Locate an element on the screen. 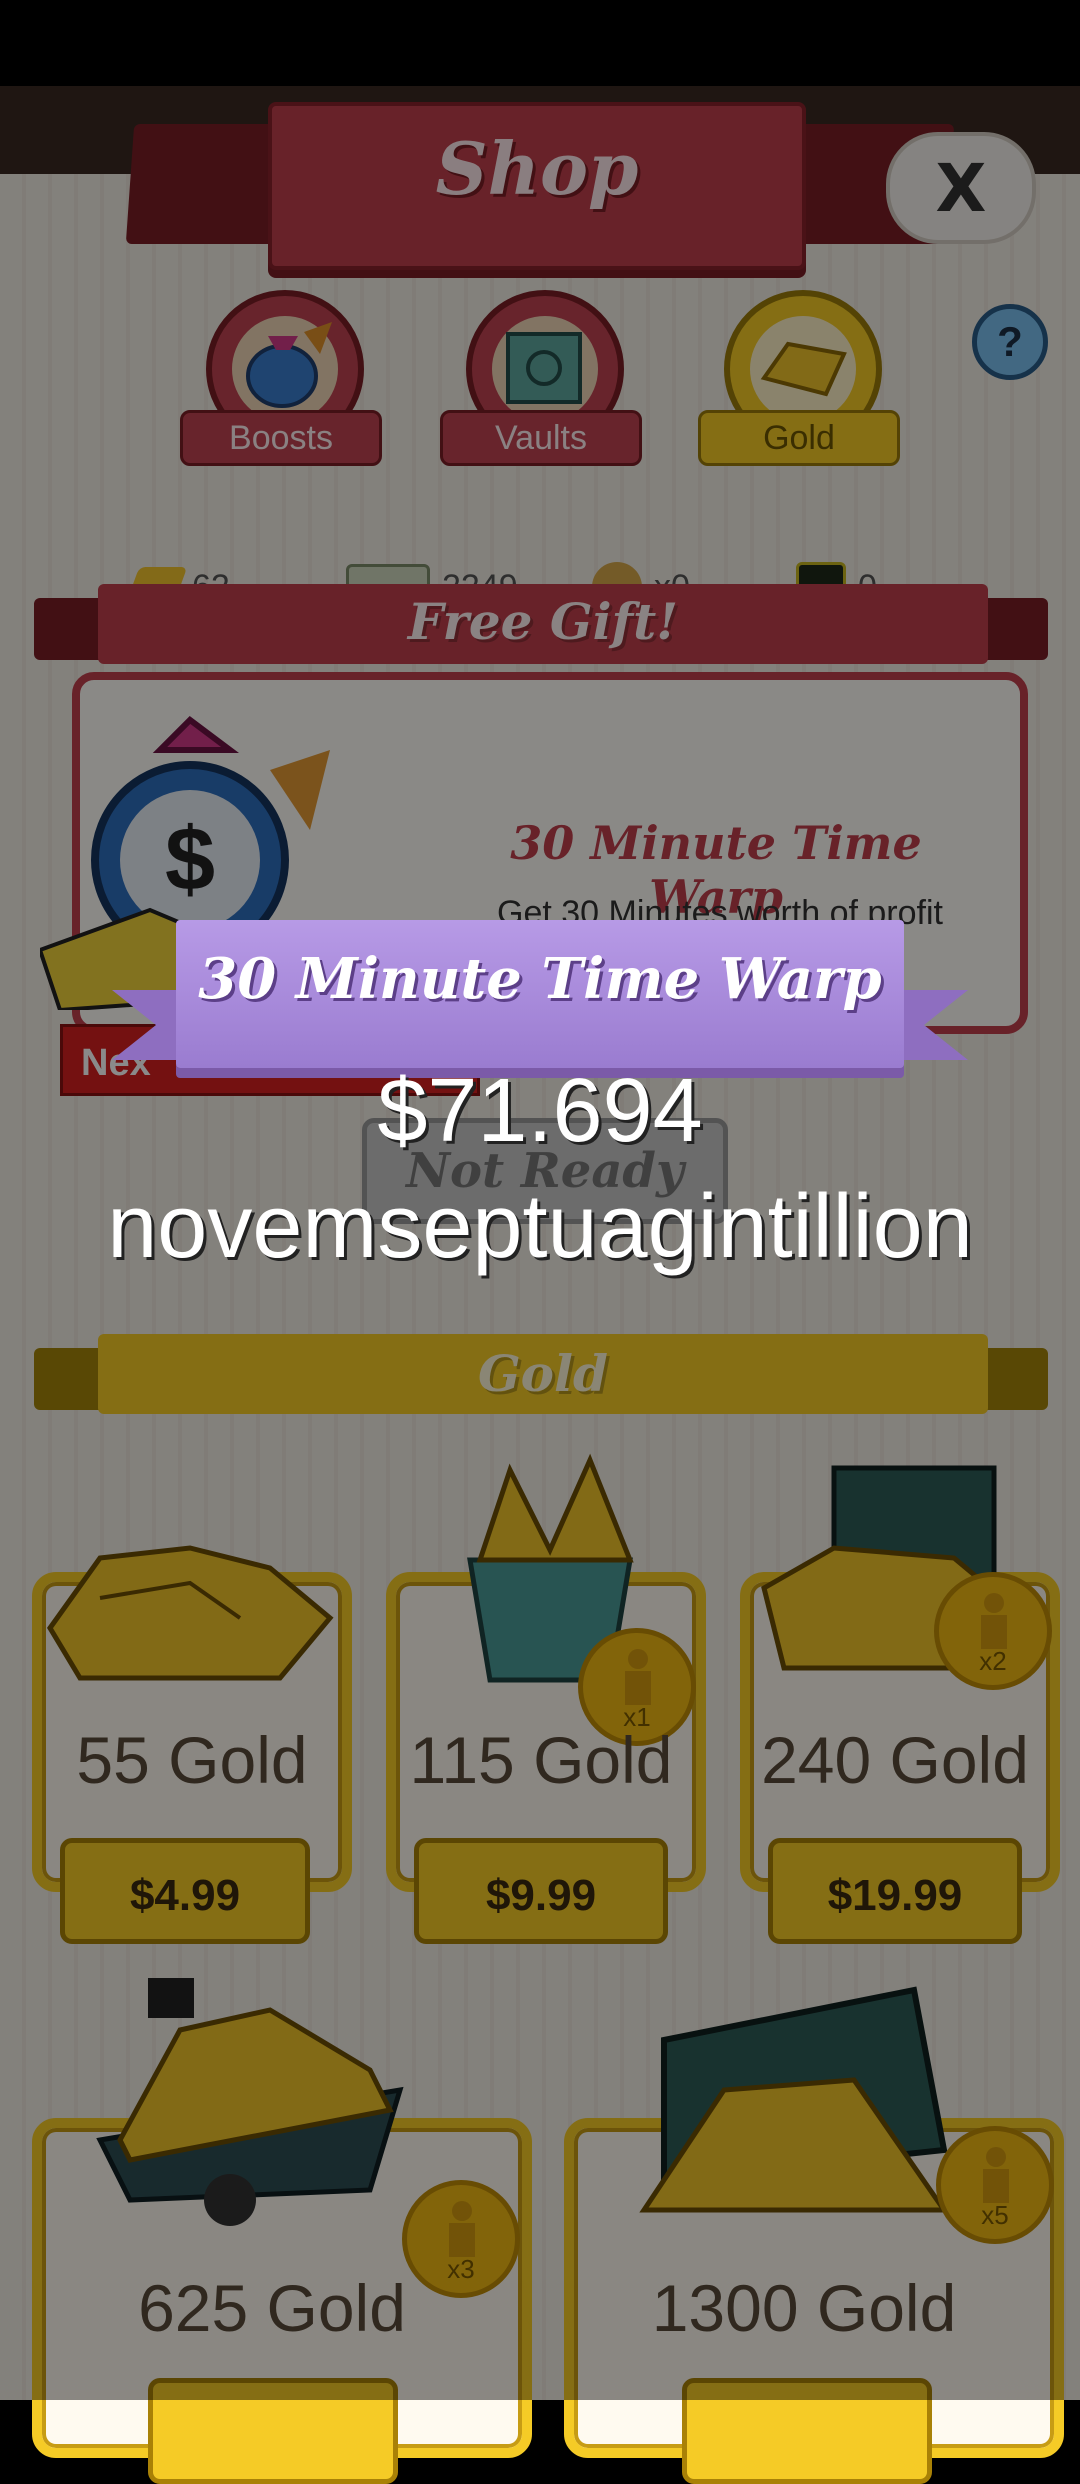 The height and width of the screenshot is (2484, 1080). reward-amount-unit: novemseptuagintillion is located at coordinates (540, 1227).